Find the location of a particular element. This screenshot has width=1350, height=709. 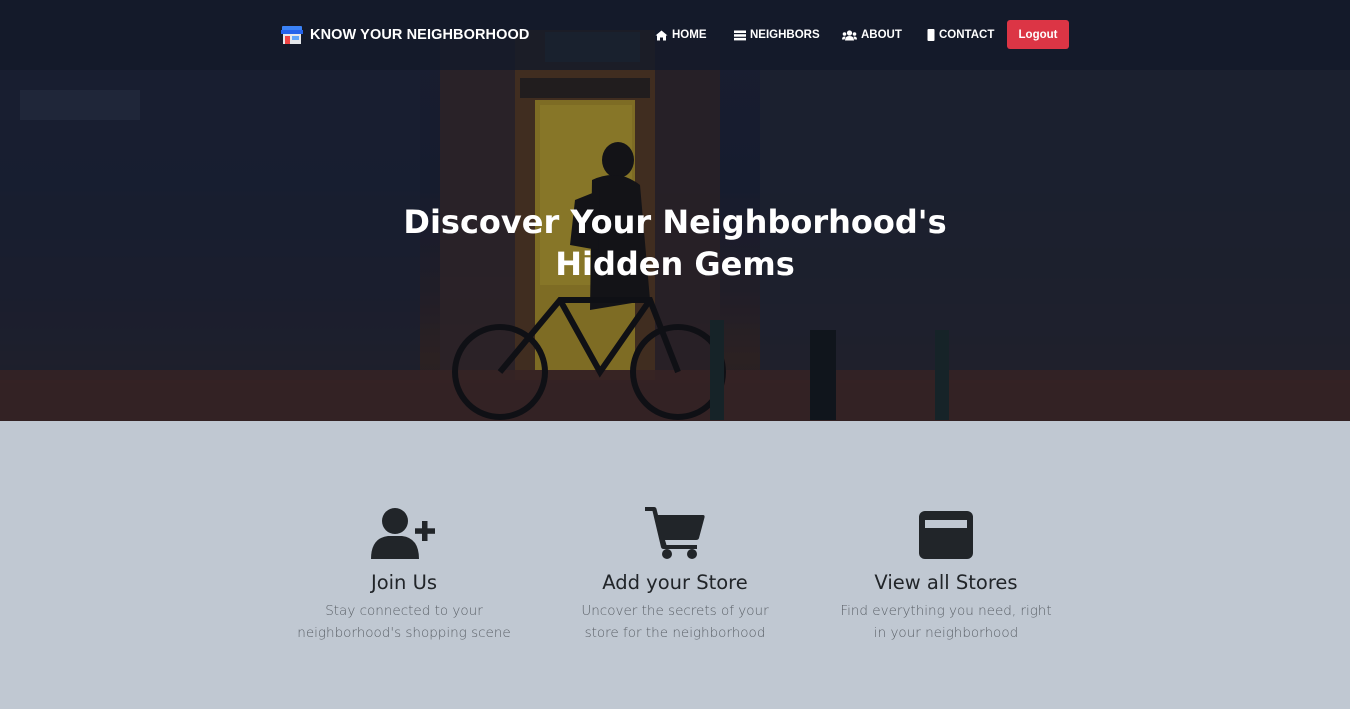

nav-link-label: NEIGHBORS is located at coordinates (785, 35).